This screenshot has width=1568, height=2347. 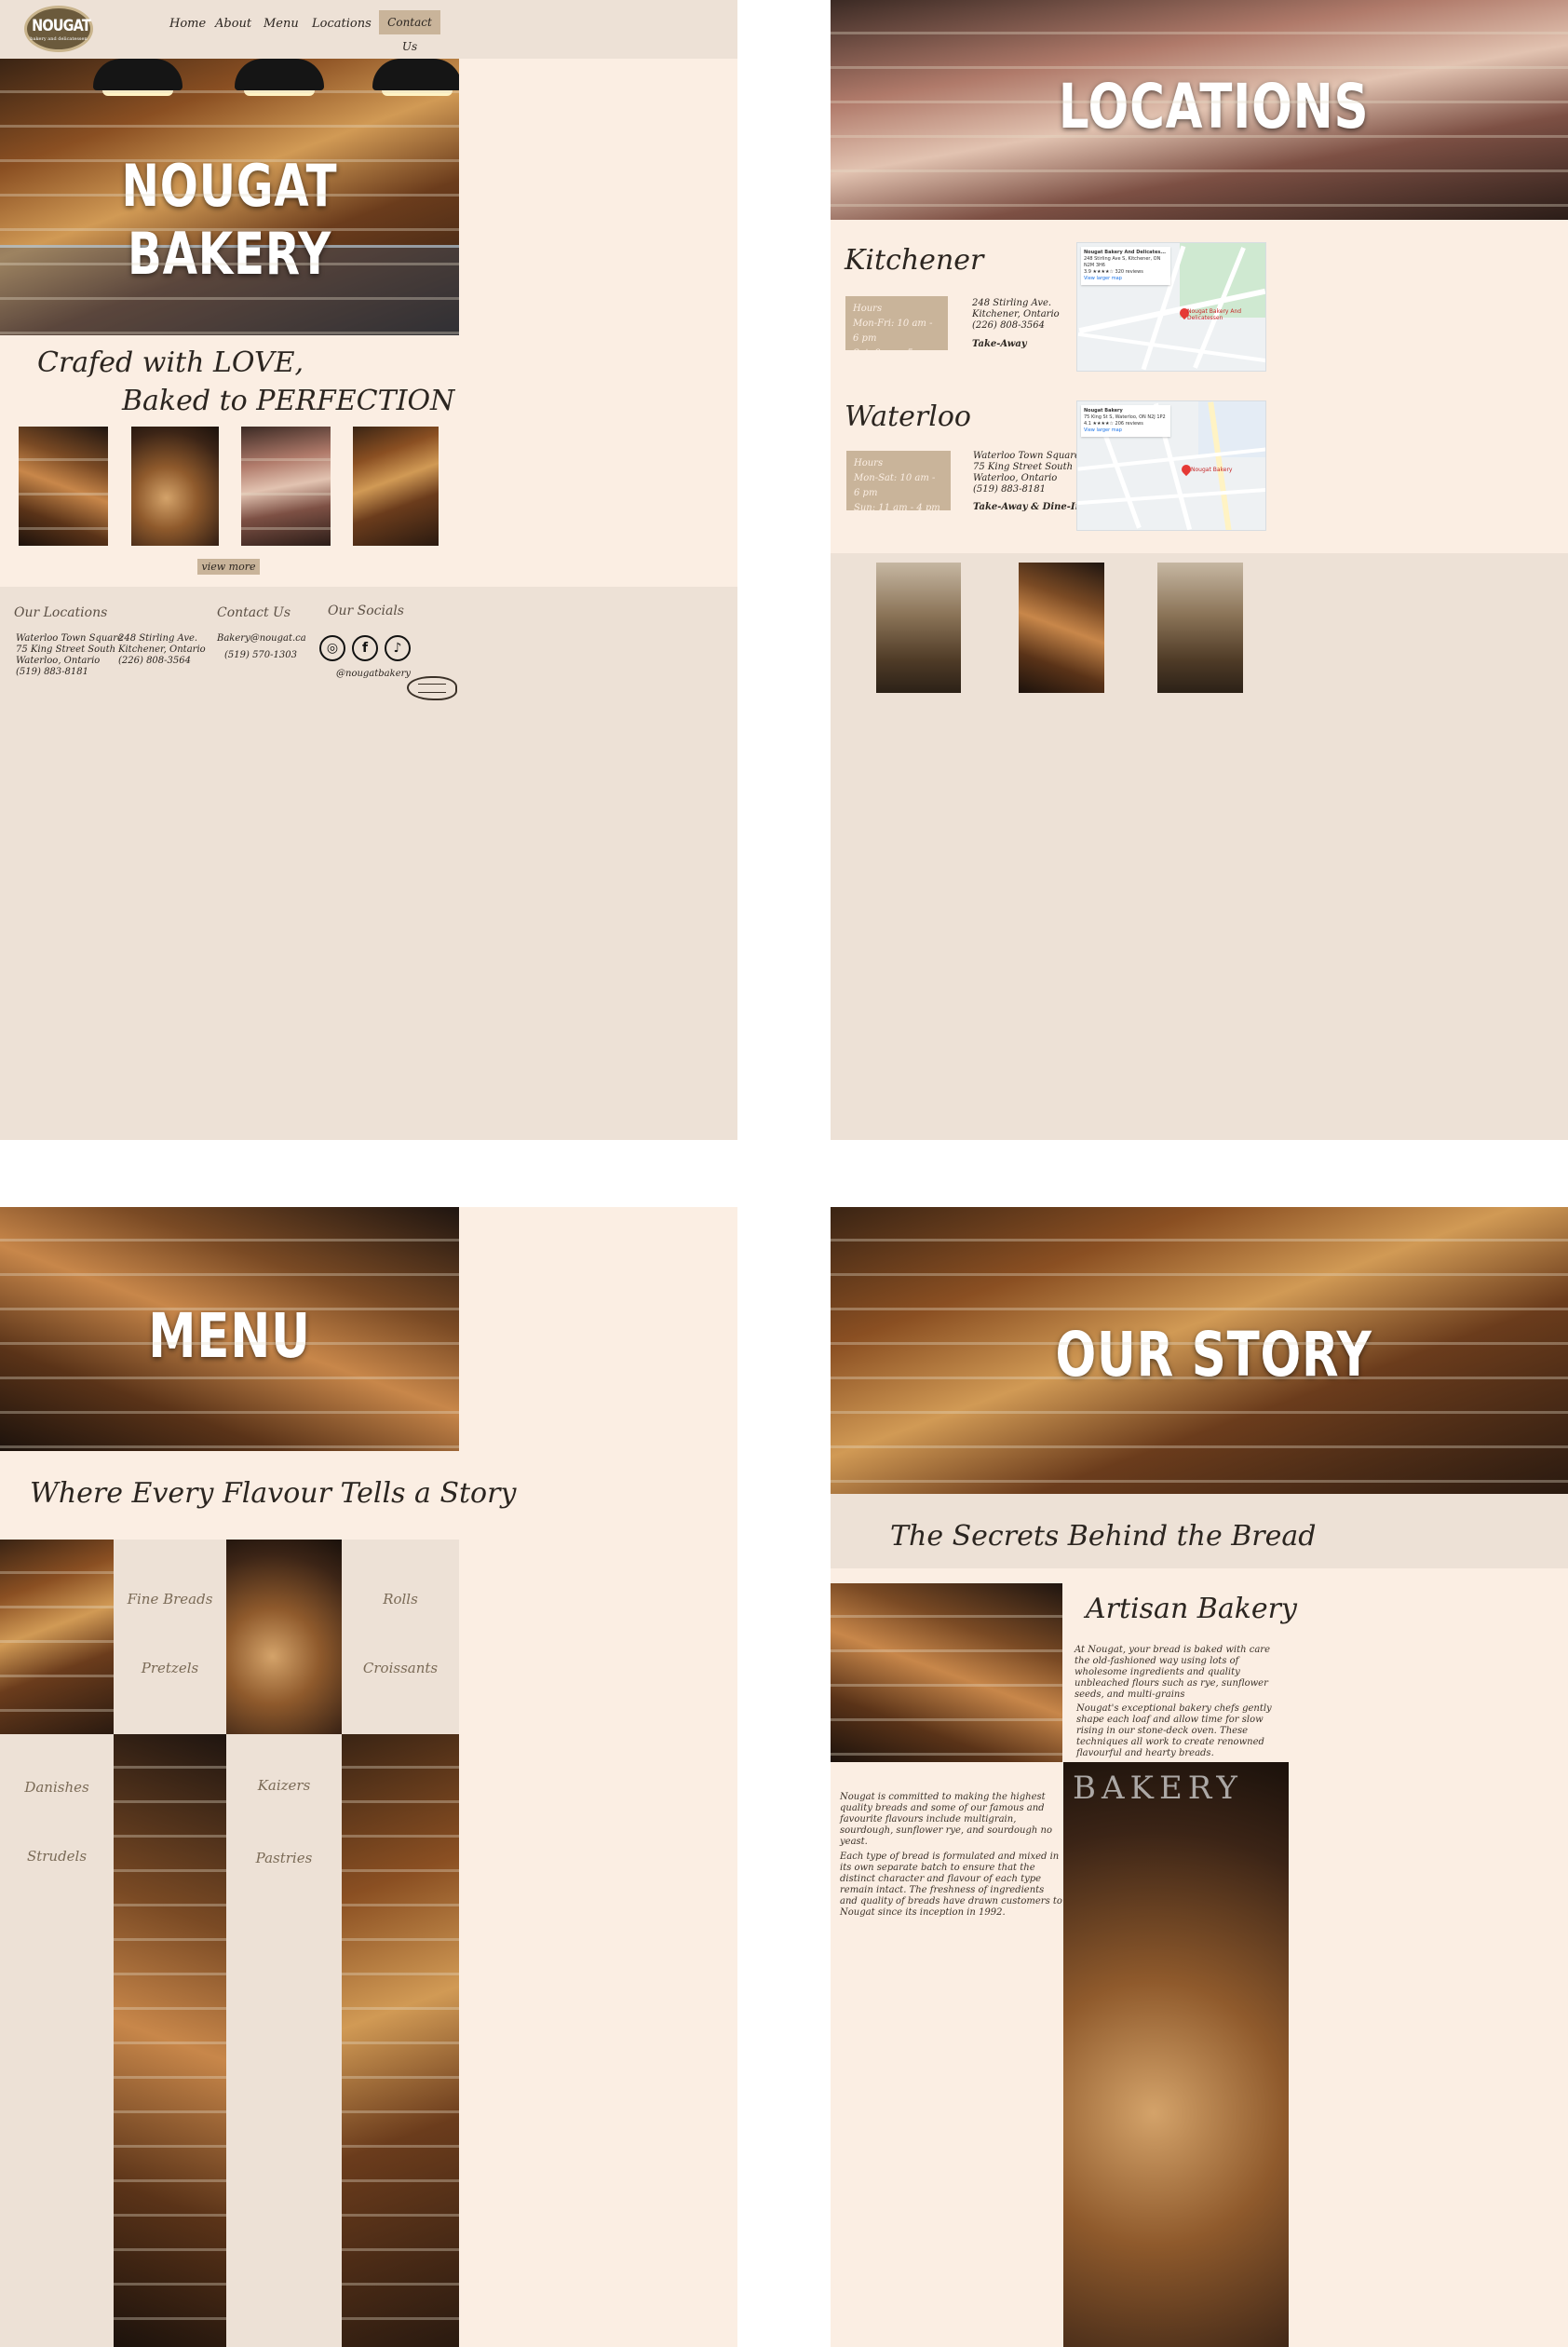 I want to click on map-card-rating: 4.1 ★★★★☆ 206 reviews, so click(x=1113, y=424).